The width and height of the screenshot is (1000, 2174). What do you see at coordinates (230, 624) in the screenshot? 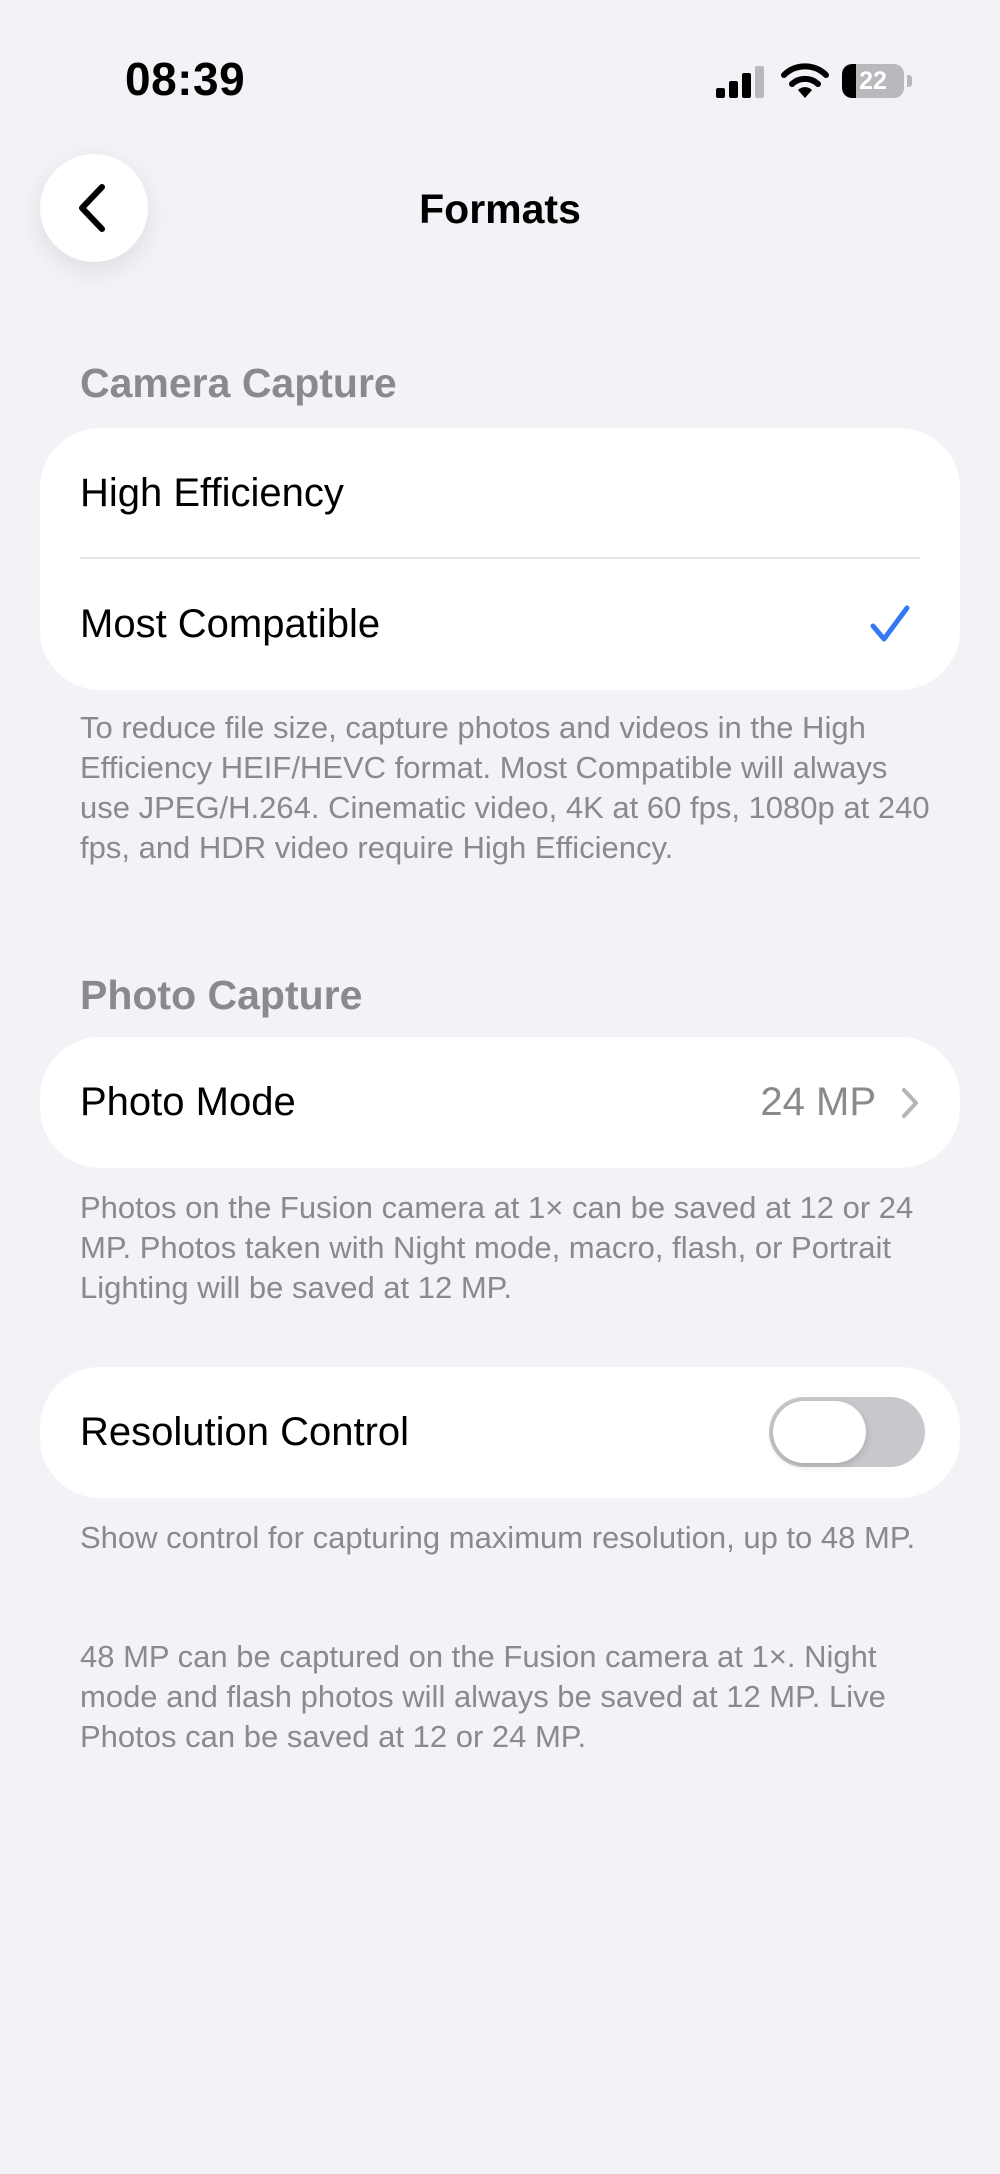
I see `option-label: Most Compatible` at bounding box center [230, 624].